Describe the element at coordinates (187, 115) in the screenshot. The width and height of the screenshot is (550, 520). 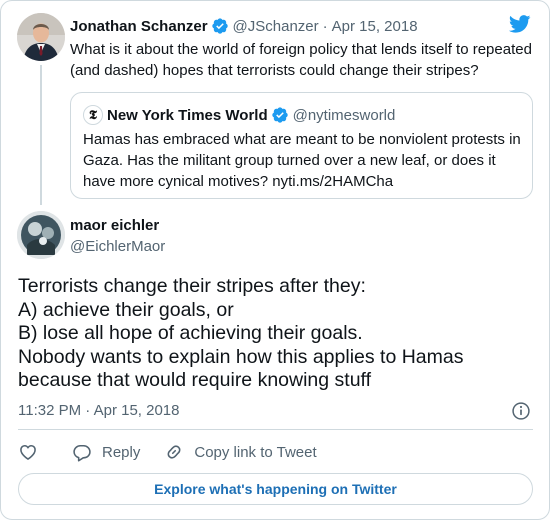
I see `quoted-author-name: New York Times World` at that location.